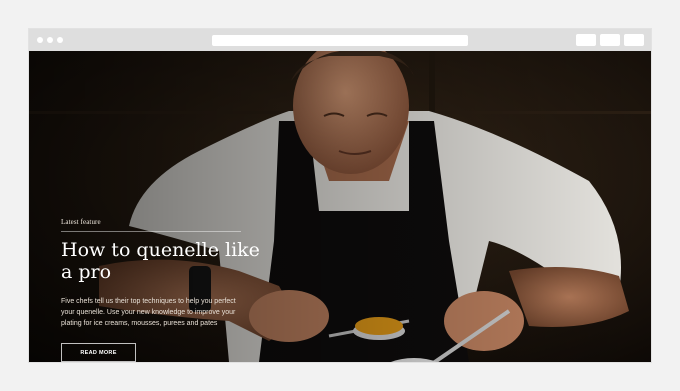  What do you see at coordinates (98, 352) in the screenshot?
I see `read-more-button: READ MORE` at bounding box center [98, 352].